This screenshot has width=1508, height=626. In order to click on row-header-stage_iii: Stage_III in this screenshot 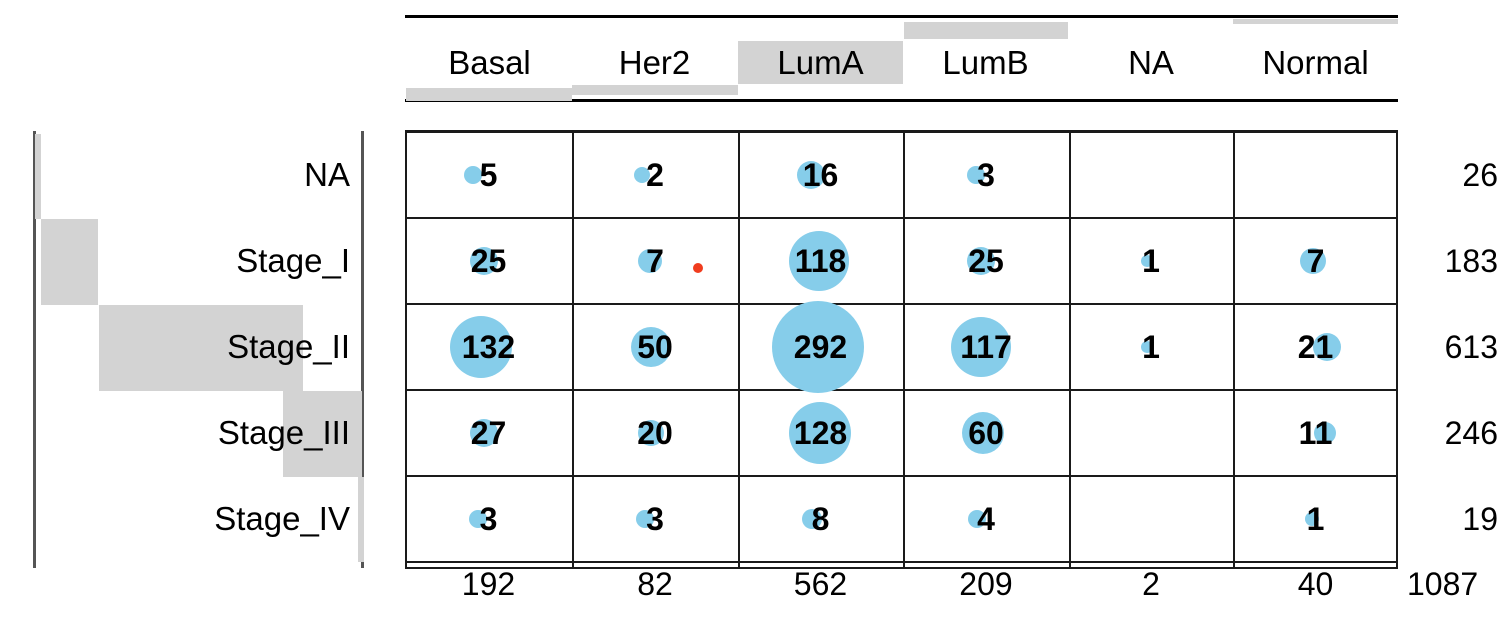, I will do `click(195, 433)`.